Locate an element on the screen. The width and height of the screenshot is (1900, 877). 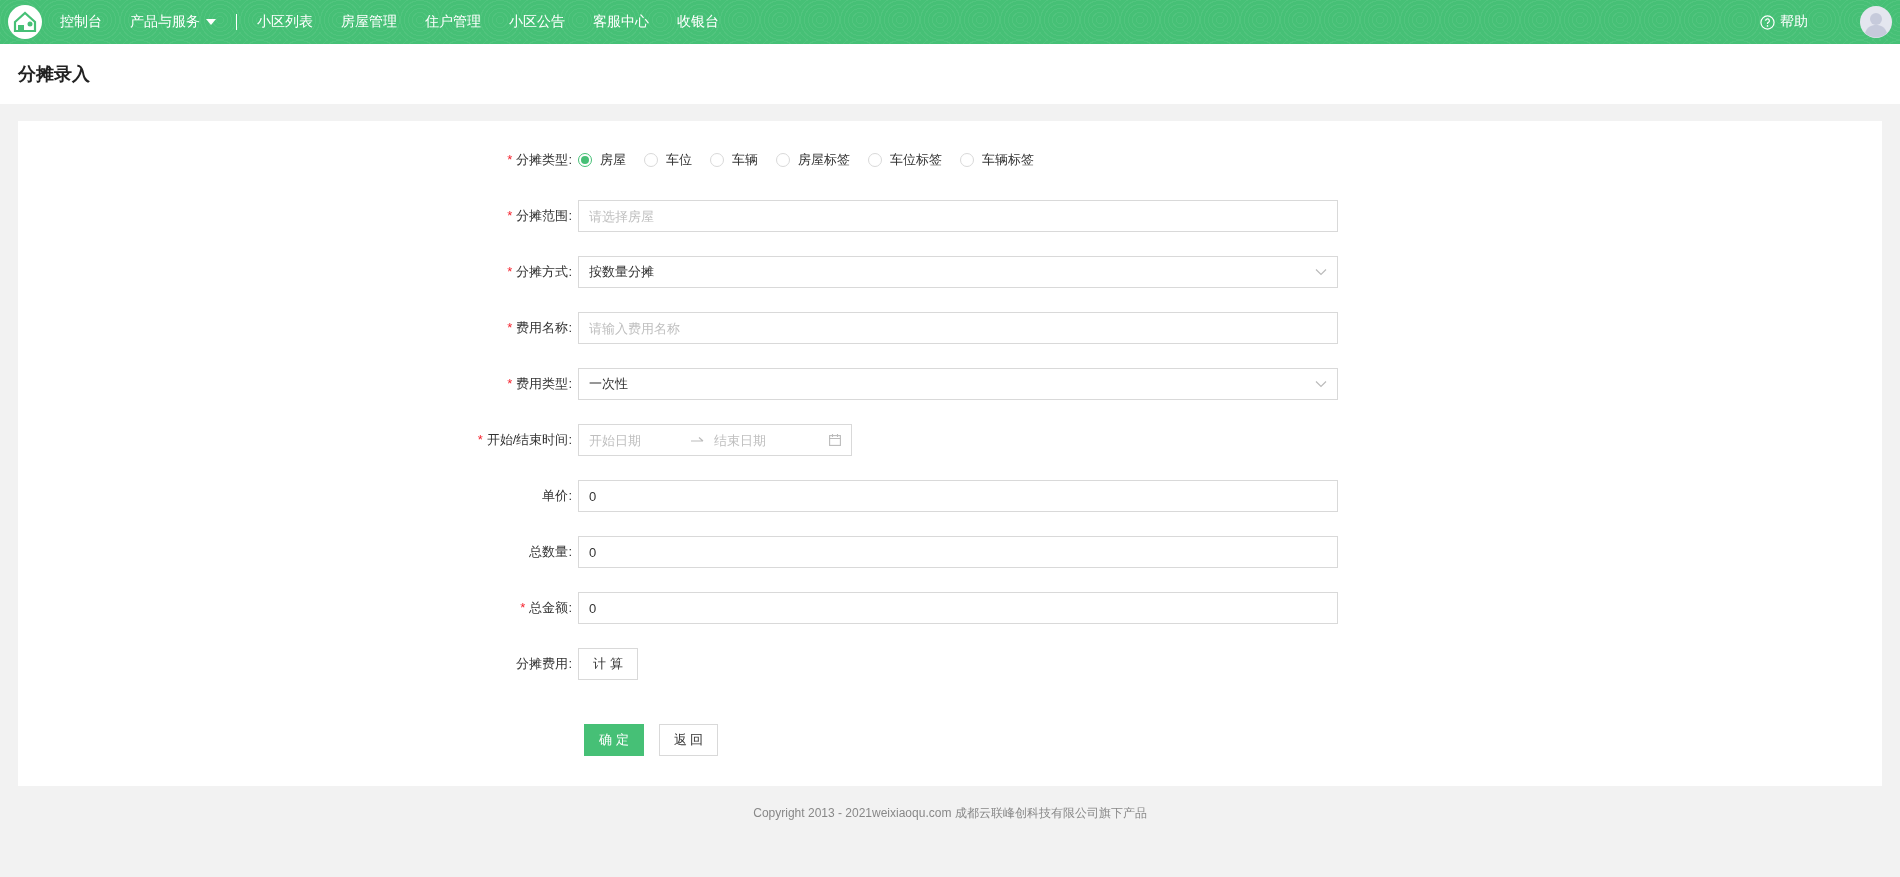
radio-option: 车位 is located at coordinates (668, 160).